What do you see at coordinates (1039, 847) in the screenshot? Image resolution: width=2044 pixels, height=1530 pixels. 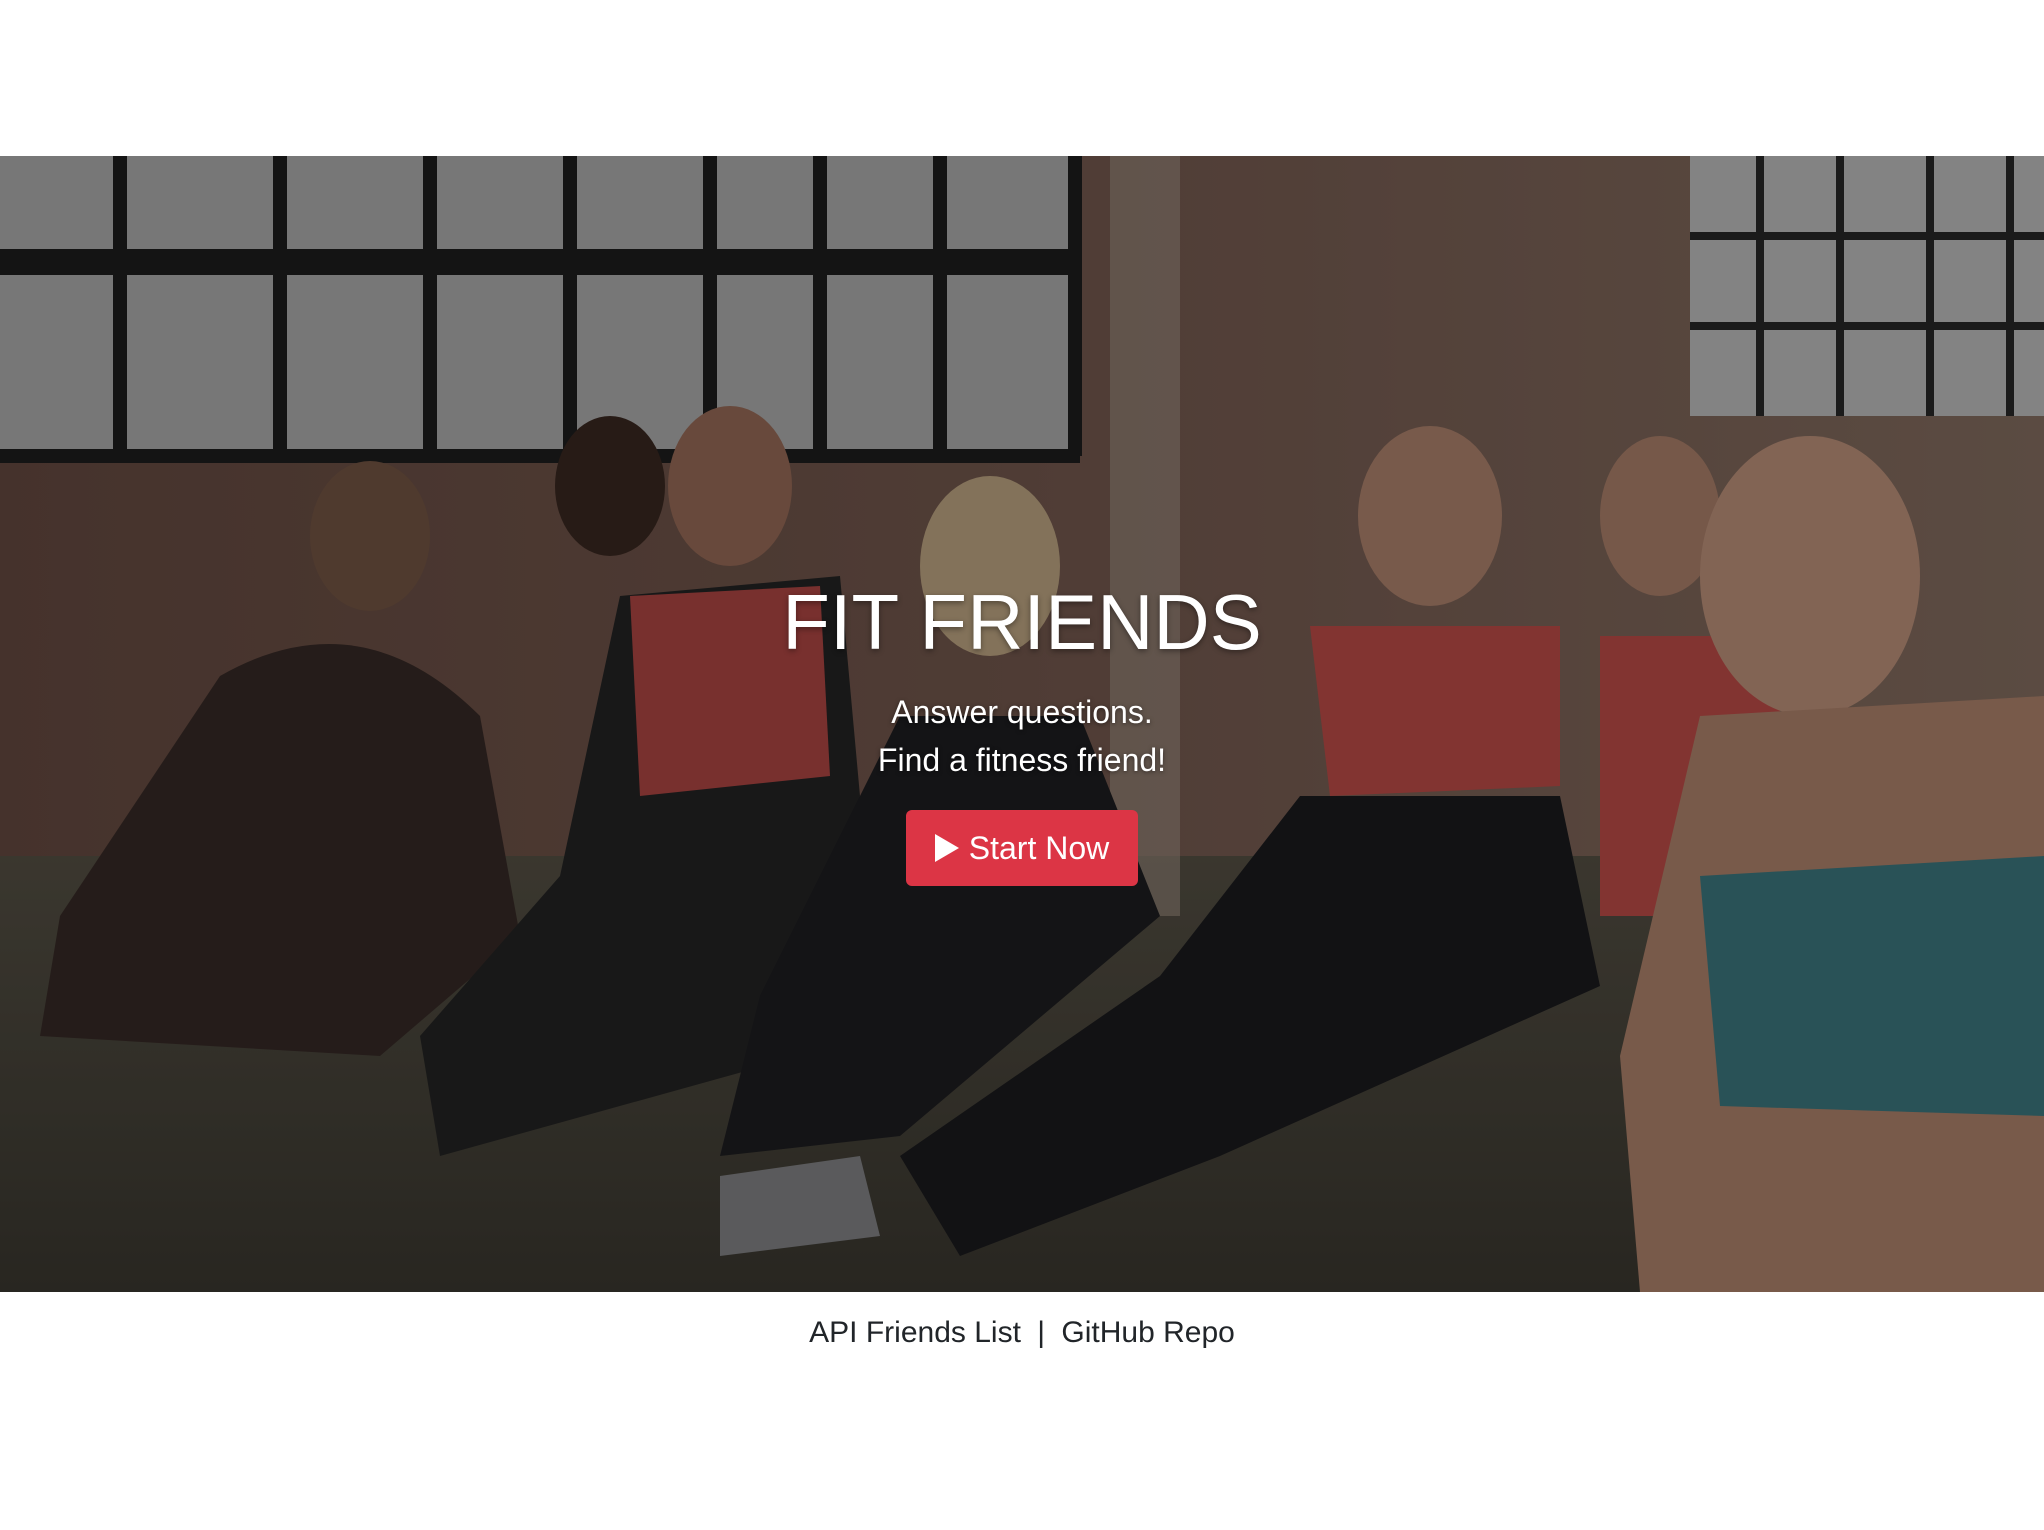 I see `start-now-label: Start Now` at bounding box center [1039, 847].